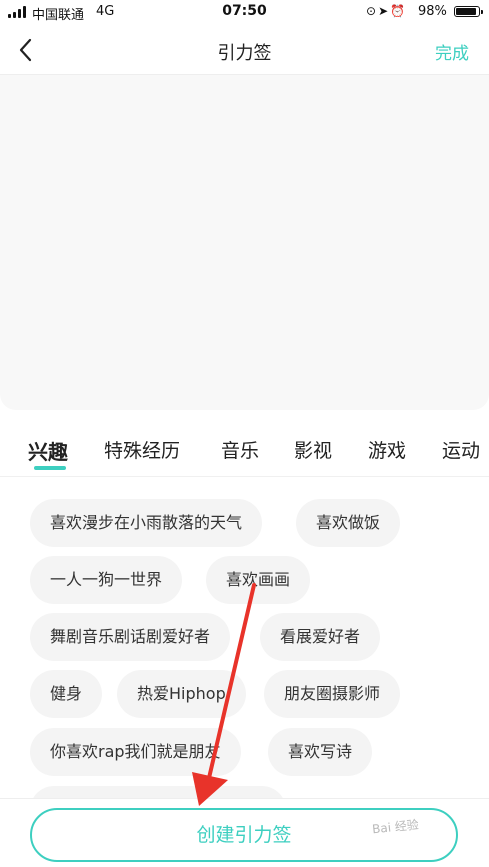  What do you see at coordinates (244, 53) in the screenshot?
I see `page-title: 引力签` at bounding box center [244, 53].